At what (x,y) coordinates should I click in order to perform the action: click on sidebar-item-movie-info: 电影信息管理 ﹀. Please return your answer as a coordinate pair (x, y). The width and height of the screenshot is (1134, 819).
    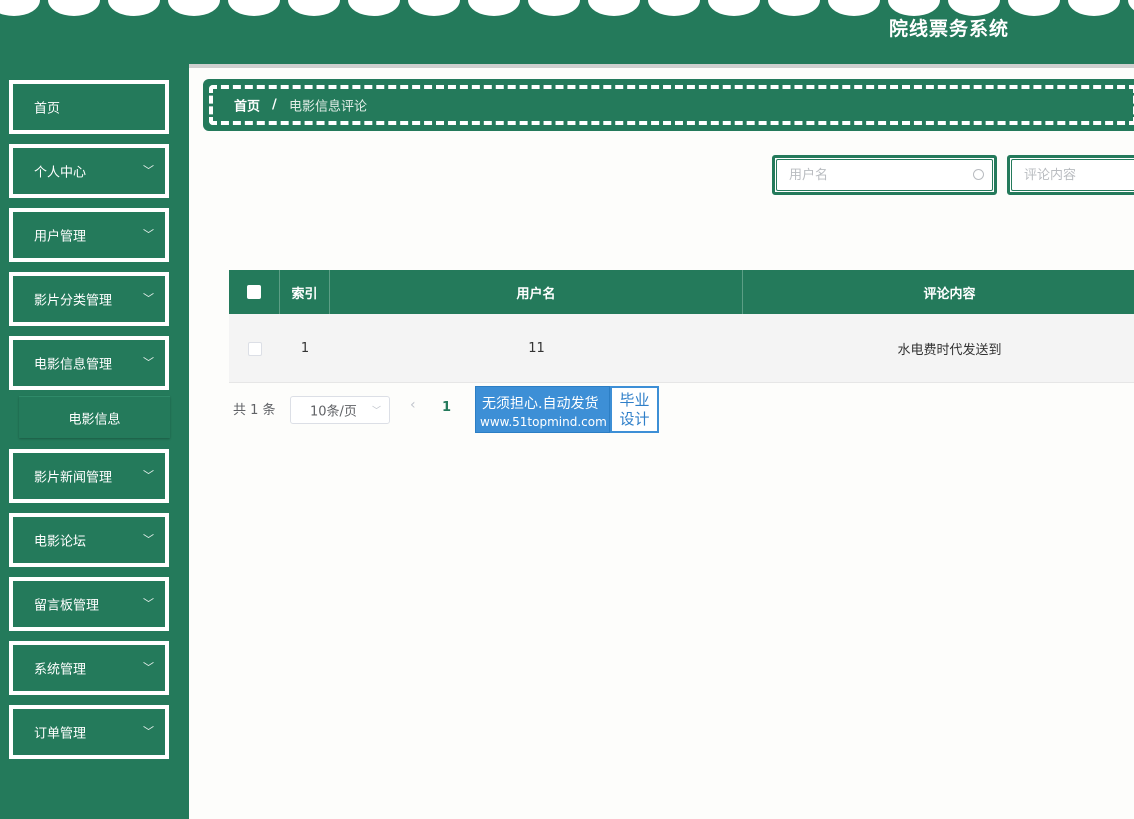
    Looking at the image, I should click on (89, 363).